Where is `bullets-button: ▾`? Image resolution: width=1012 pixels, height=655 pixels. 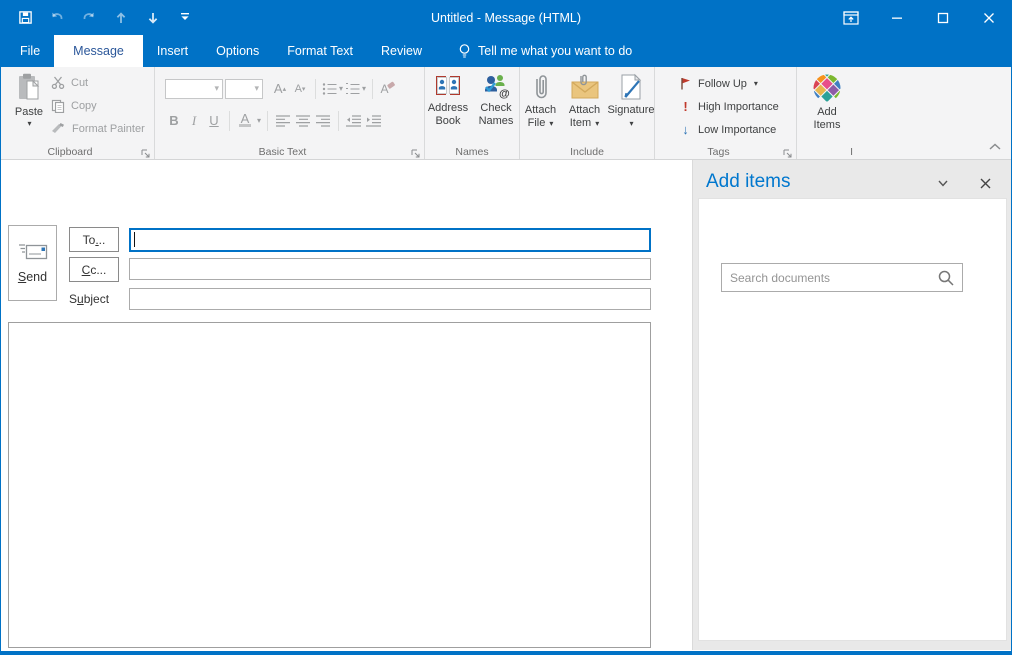
bullets-button: ▾ is located at coordinates (332, 89).